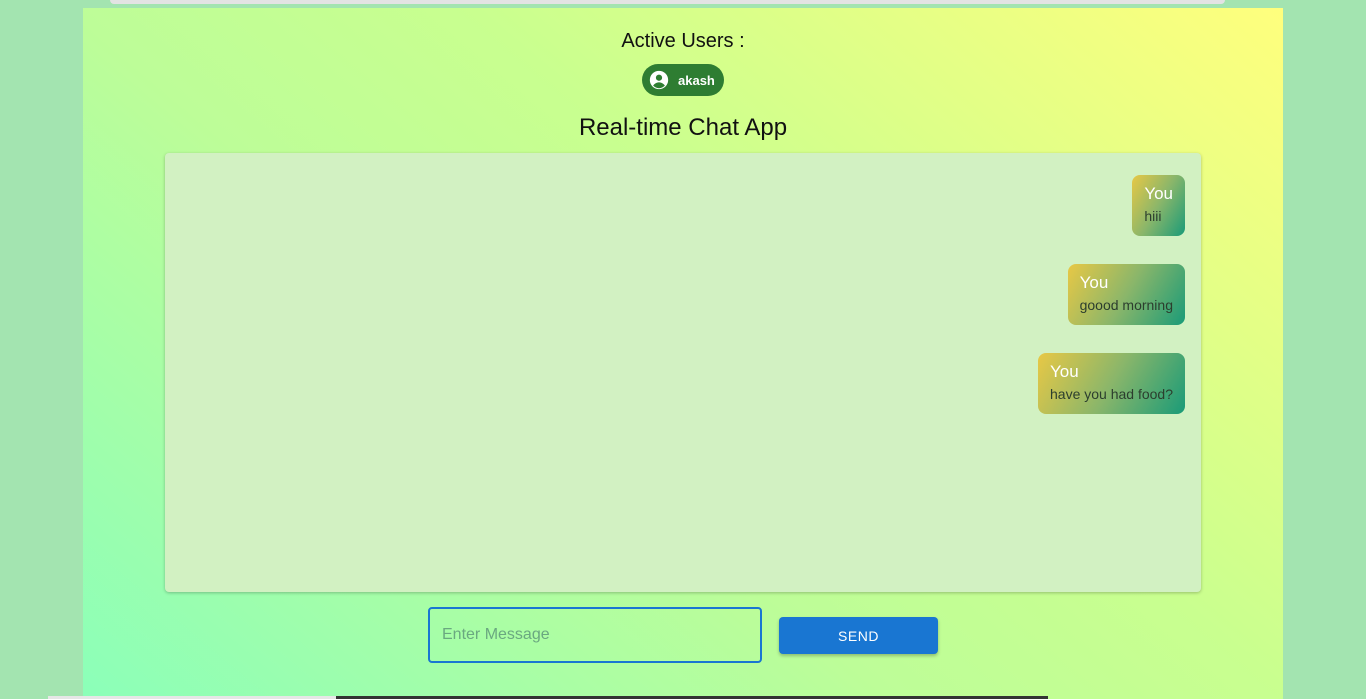  I want to click on message-bubble: You goood morning, so click(1126, 294).